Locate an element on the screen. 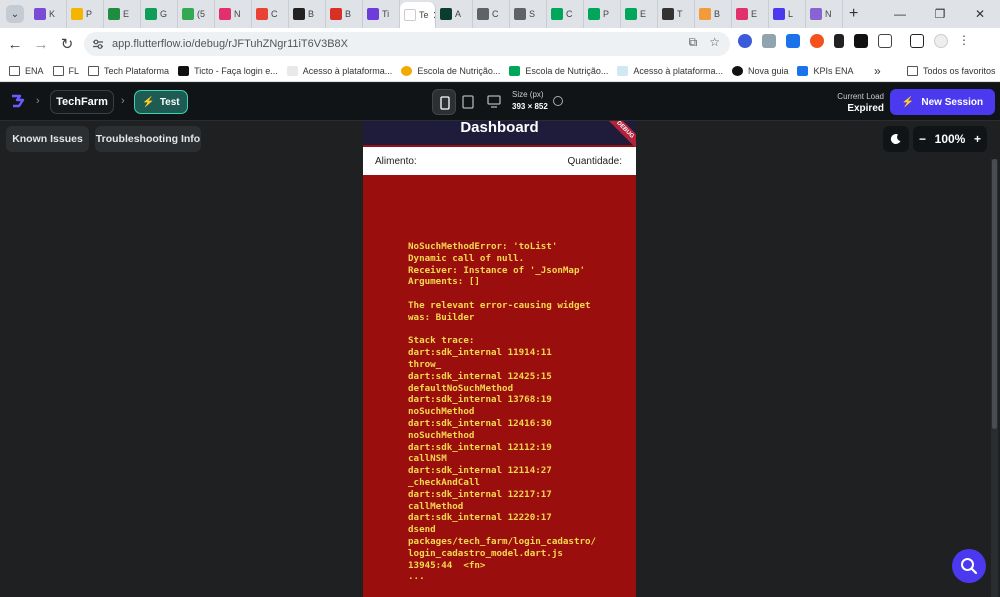 The image size is (1000, 597). search-icon is located at coordinates (969, 566).